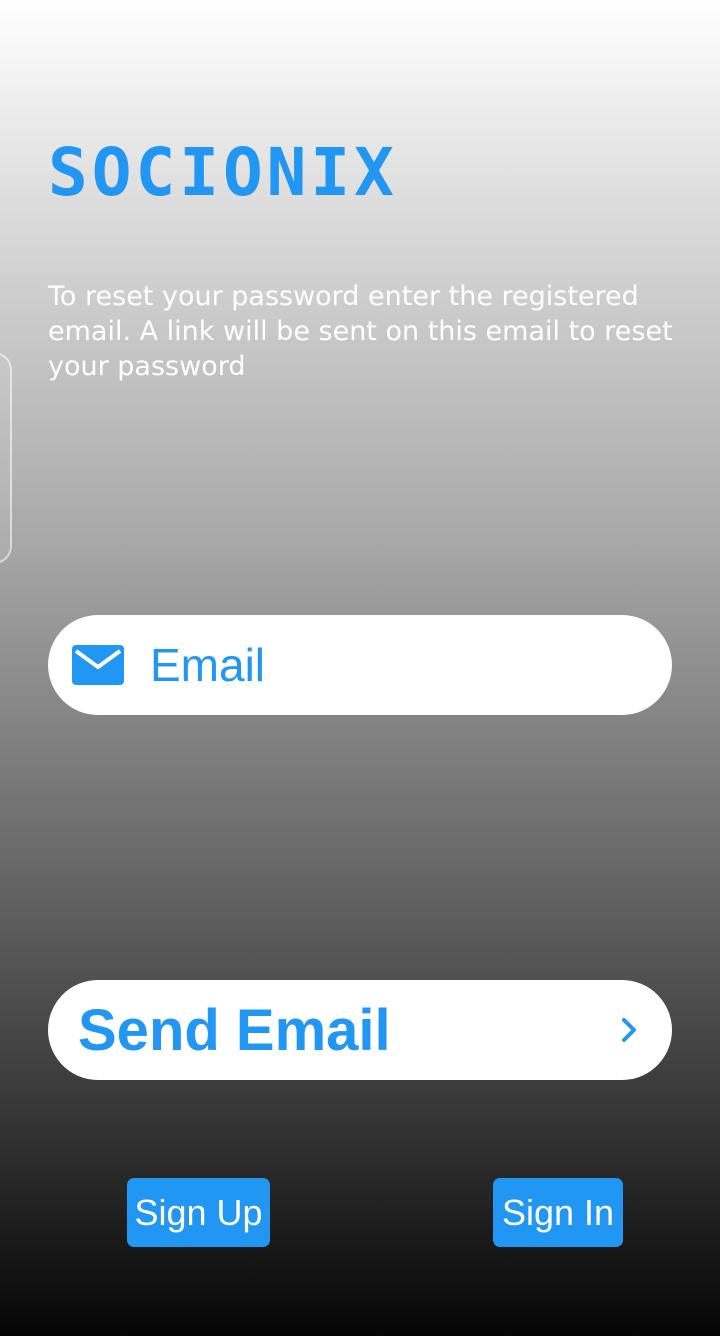 This screenshot has width=720, height=1336. Describe the element at coordinates (198, 1212) in the screenshot. I see `sign-up-button: Sign Up` at that location.